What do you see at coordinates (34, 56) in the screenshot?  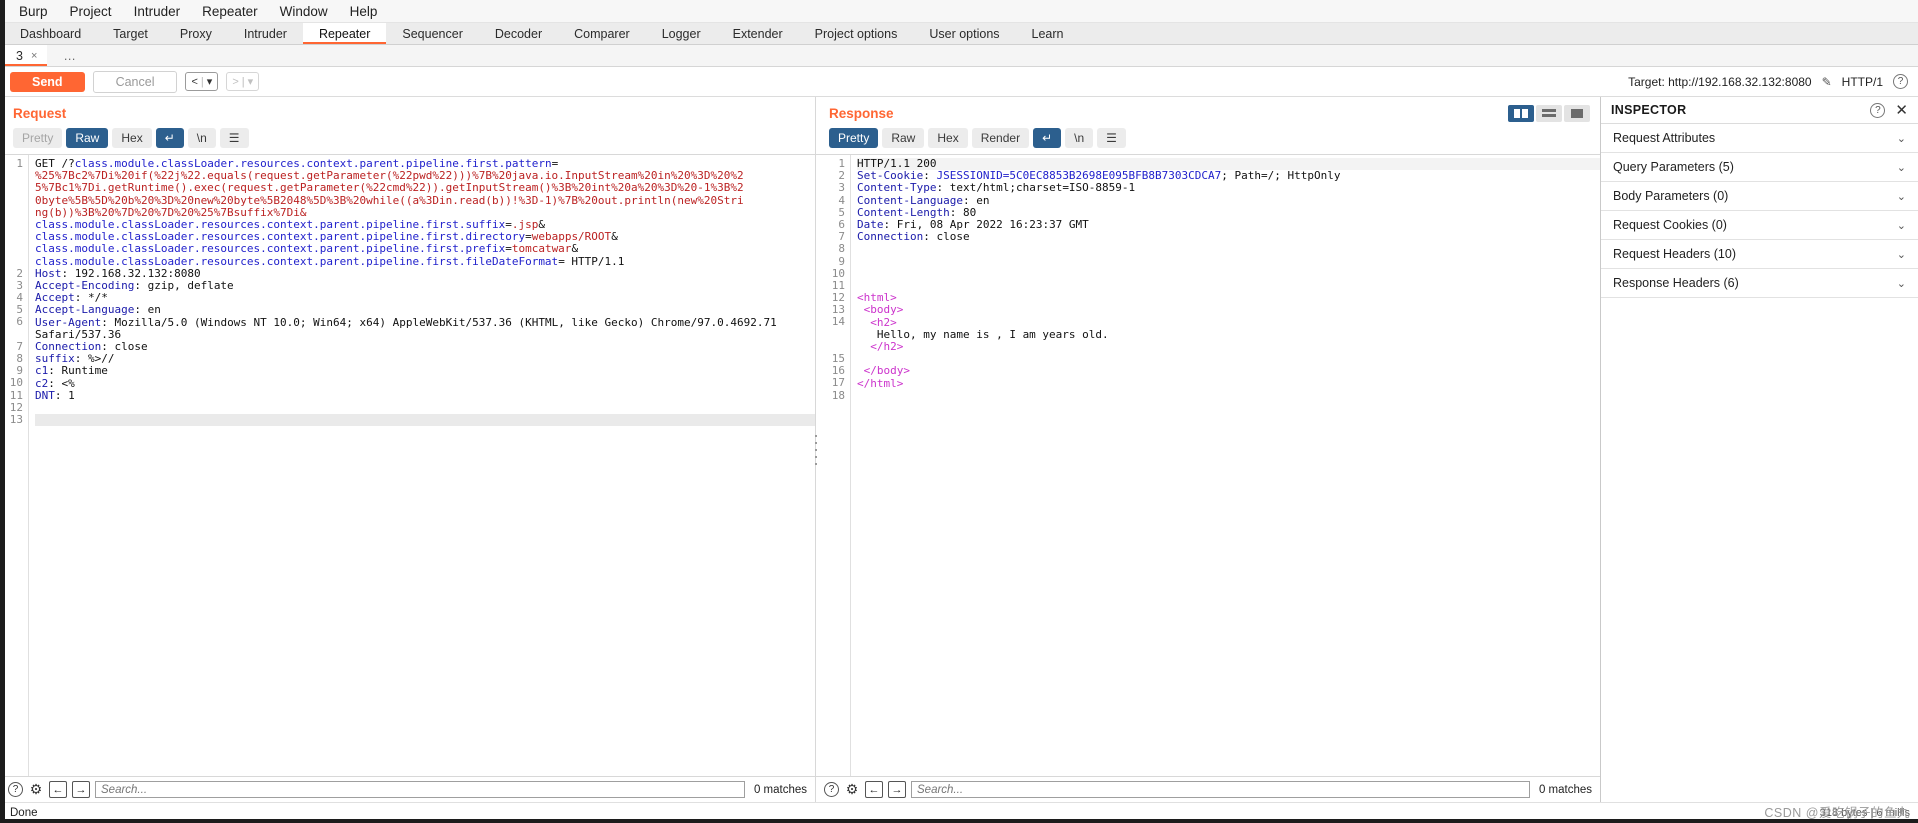 I see `close-icon: ×` at bounding box center [34, 56].